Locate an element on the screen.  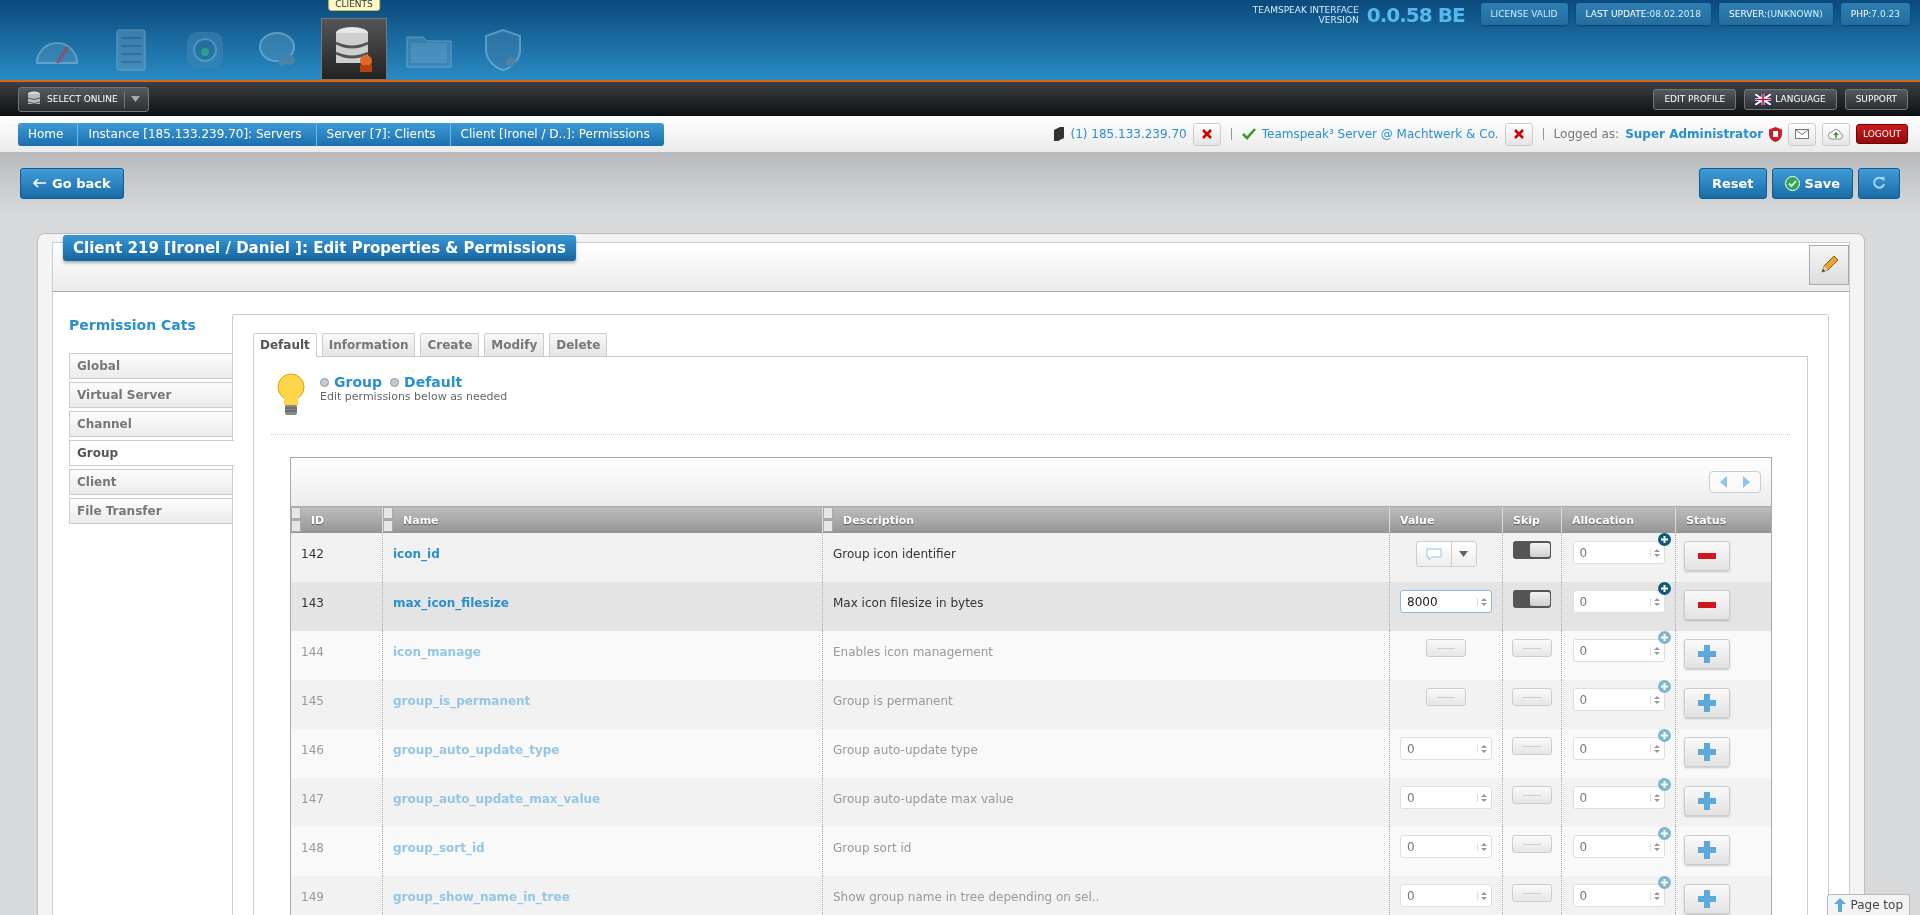
permission-id: 147 is located at coordinates (312, 799).